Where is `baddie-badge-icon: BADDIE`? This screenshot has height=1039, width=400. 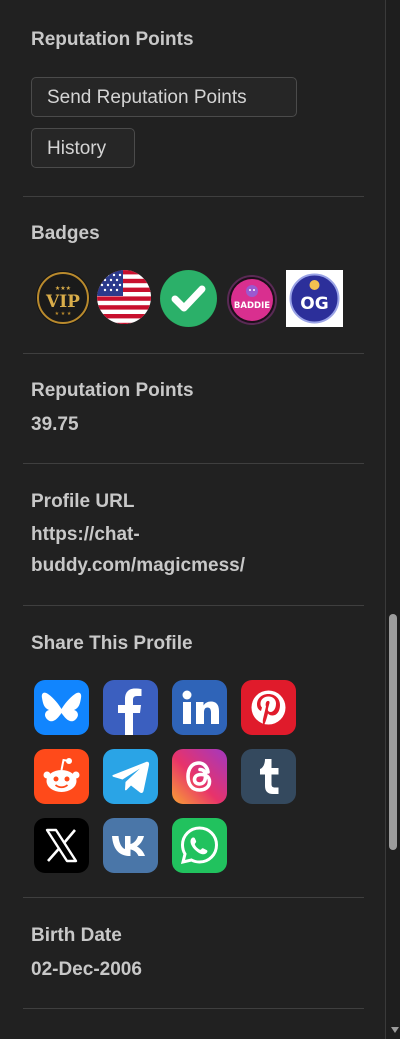
baddie-badge-icon: BADDIE is located at coordinates (252, 300).